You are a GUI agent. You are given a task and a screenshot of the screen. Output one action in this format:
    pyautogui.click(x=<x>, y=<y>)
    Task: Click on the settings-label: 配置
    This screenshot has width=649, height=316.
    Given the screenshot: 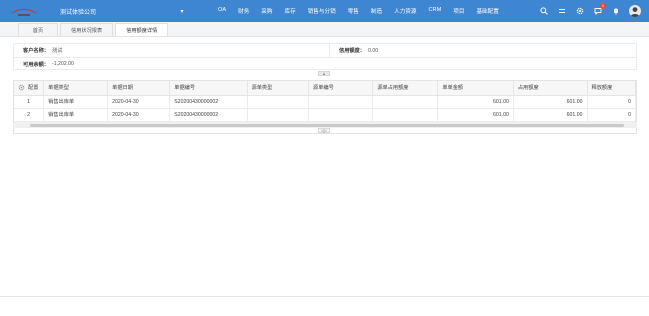 What is the action you would take?
    pyautogui.click(x=33, y=88)
    